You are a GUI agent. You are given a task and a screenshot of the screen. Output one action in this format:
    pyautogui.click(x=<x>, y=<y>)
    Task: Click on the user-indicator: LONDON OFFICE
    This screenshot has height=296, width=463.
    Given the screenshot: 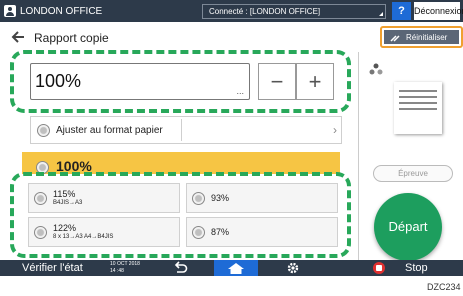 What is the action you would take?
    pyautogui.click(x=53, y=11)
    